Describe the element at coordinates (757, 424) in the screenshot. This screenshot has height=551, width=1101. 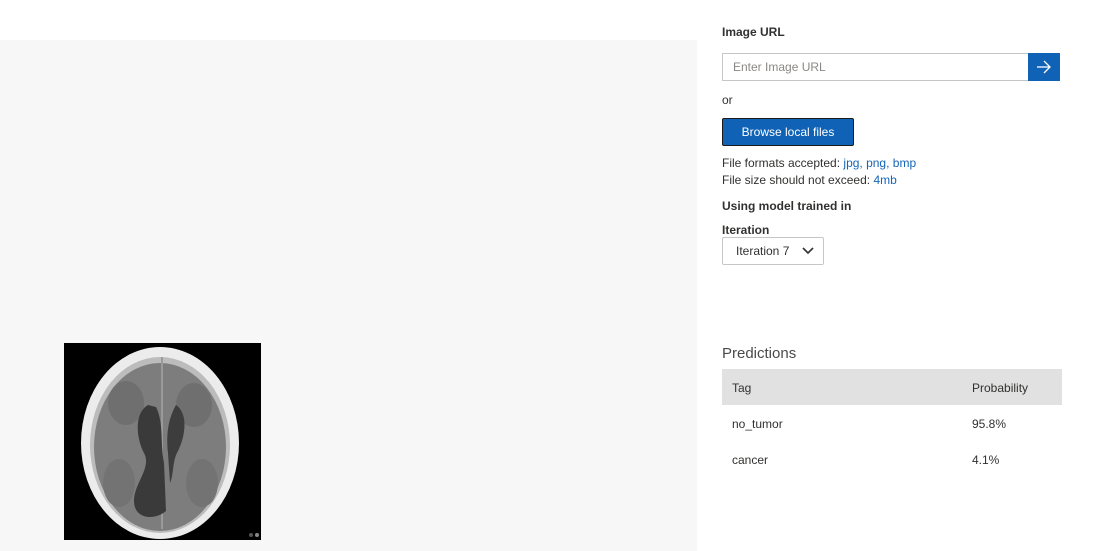
I see `row-tag: no_tumor` at that location.